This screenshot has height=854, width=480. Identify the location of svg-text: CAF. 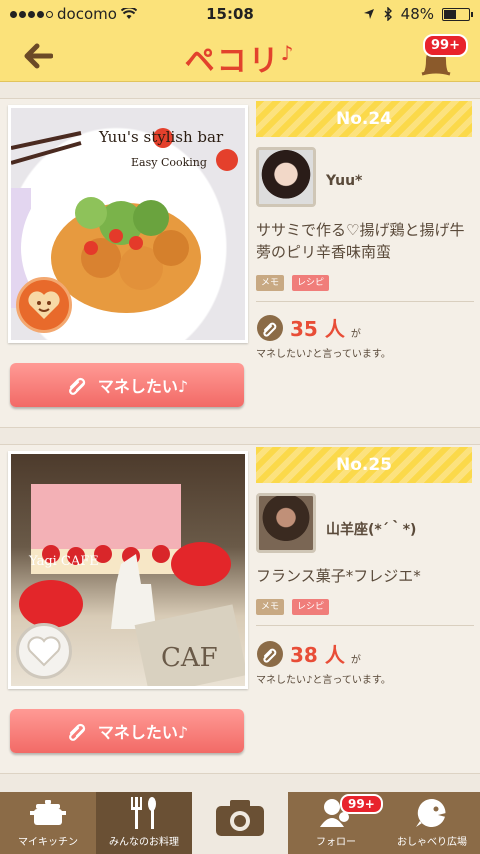
(189, 658).